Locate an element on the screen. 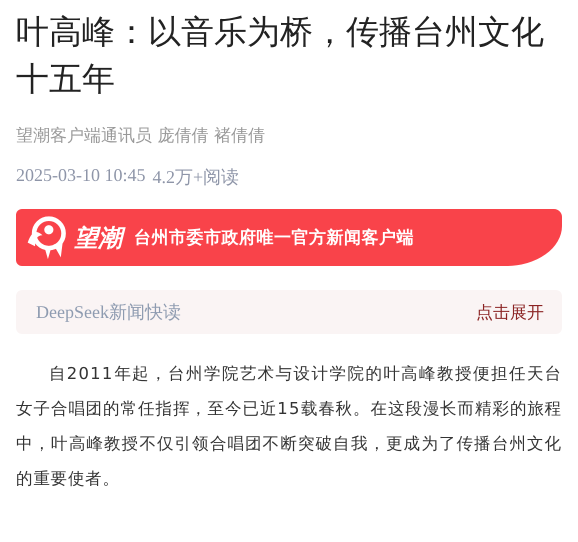 Image resolution: width=578 pixels, height=542 pixels. expand-link: 点击展开 is located at coordinates (510, 312).